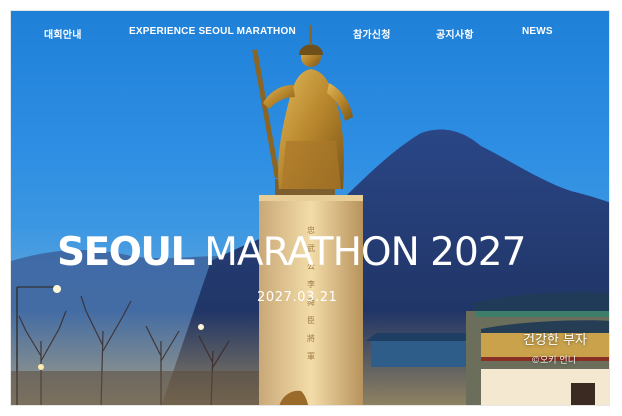 This screenshot has width=622, height=416. I want to click on event-date: 2027.03.21, so click(297, 297).